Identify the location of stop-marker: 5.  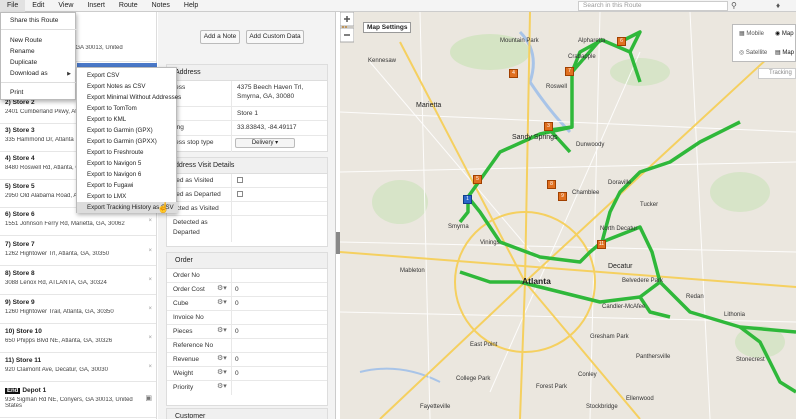
(477, 179).